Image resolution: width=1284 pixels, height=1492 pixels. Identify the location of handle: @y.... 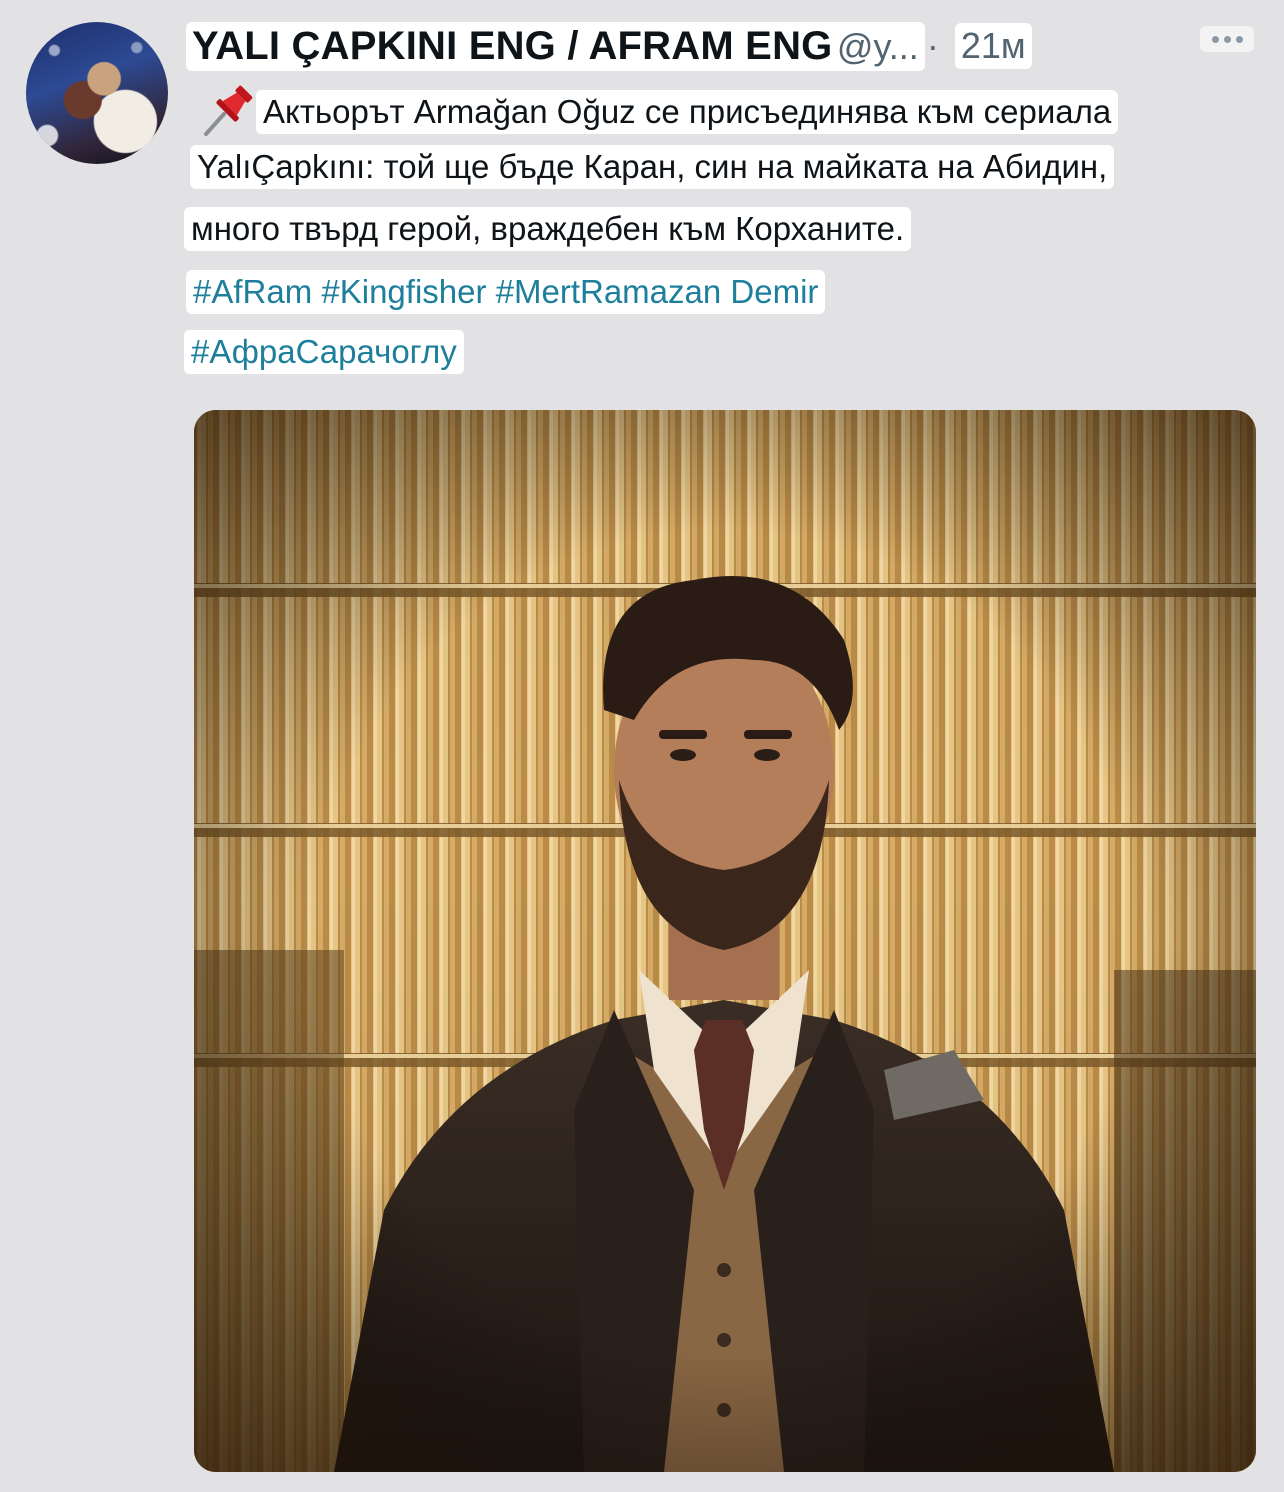
(878, 46).